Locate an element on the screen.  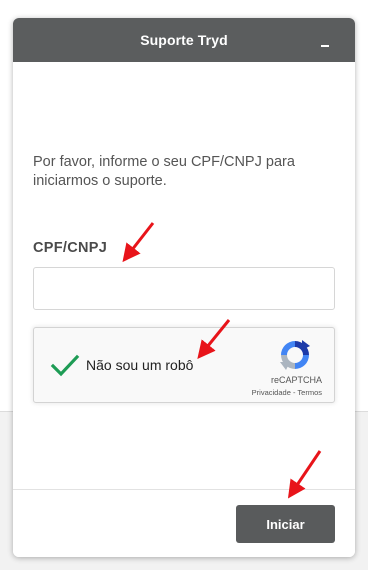
recaptcha-terms-link: Termos is located at coordinates (309, 392).